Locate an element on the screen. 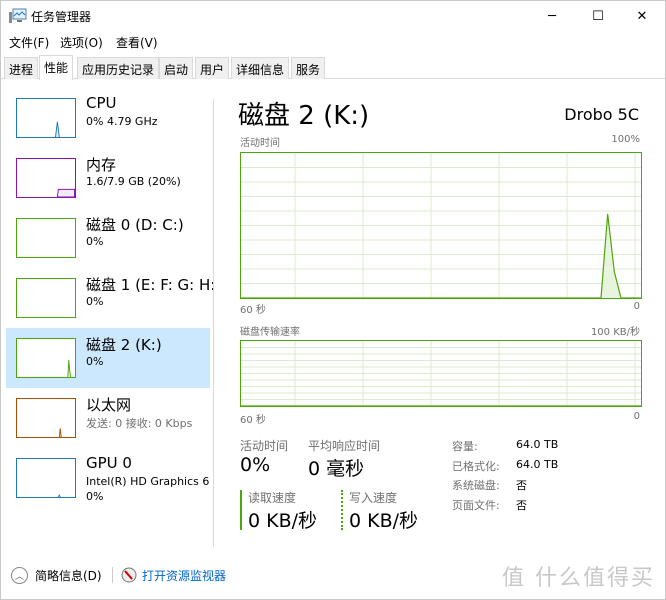  transfer-chart-left-label: 60 秒 is located at coordinates (253, 420).